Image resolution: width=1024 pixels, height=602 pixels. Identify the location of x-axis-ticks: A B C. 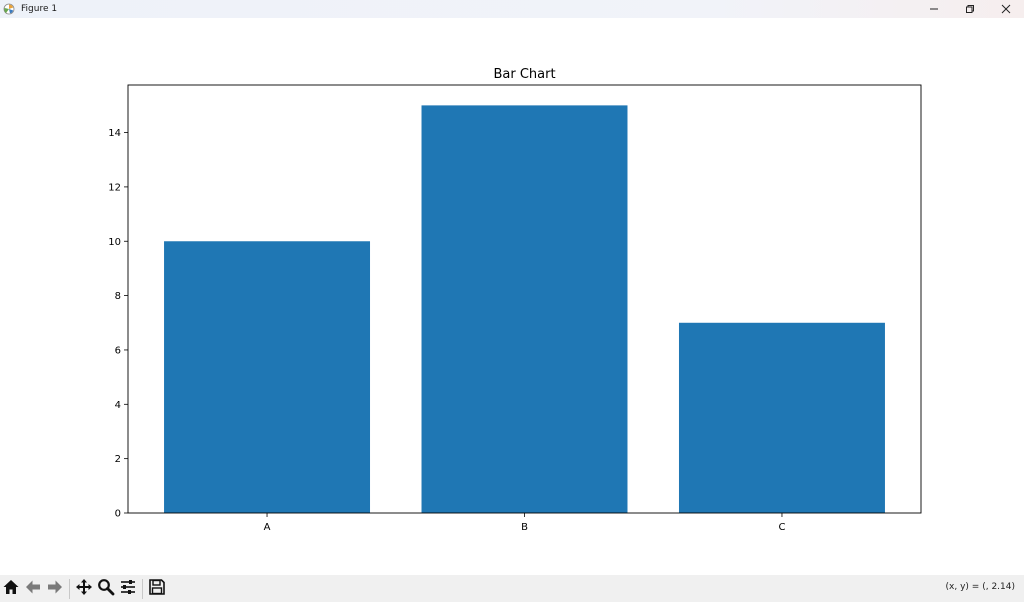
(524, 523).